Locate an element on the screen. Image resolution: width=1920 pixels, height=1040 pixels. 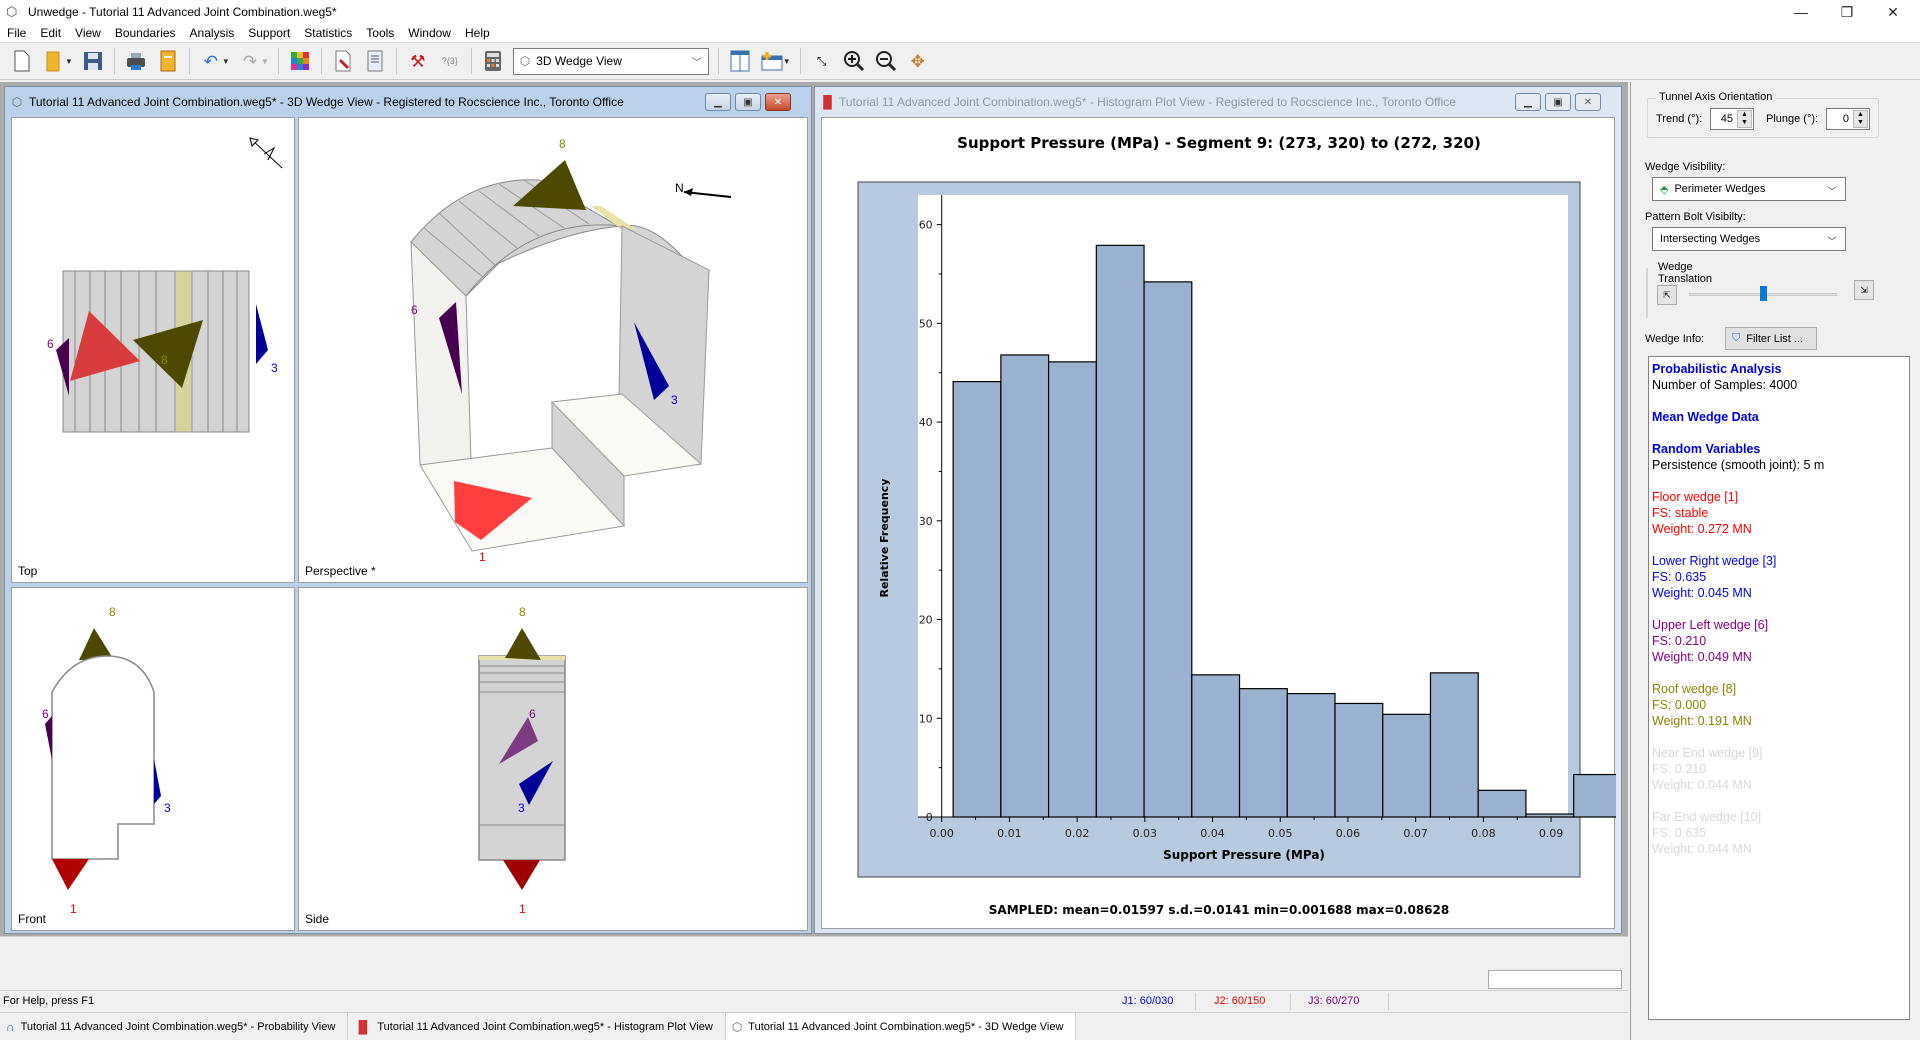
new-window-dropdown-icon: ▼ is located at coordinates (787, 61).